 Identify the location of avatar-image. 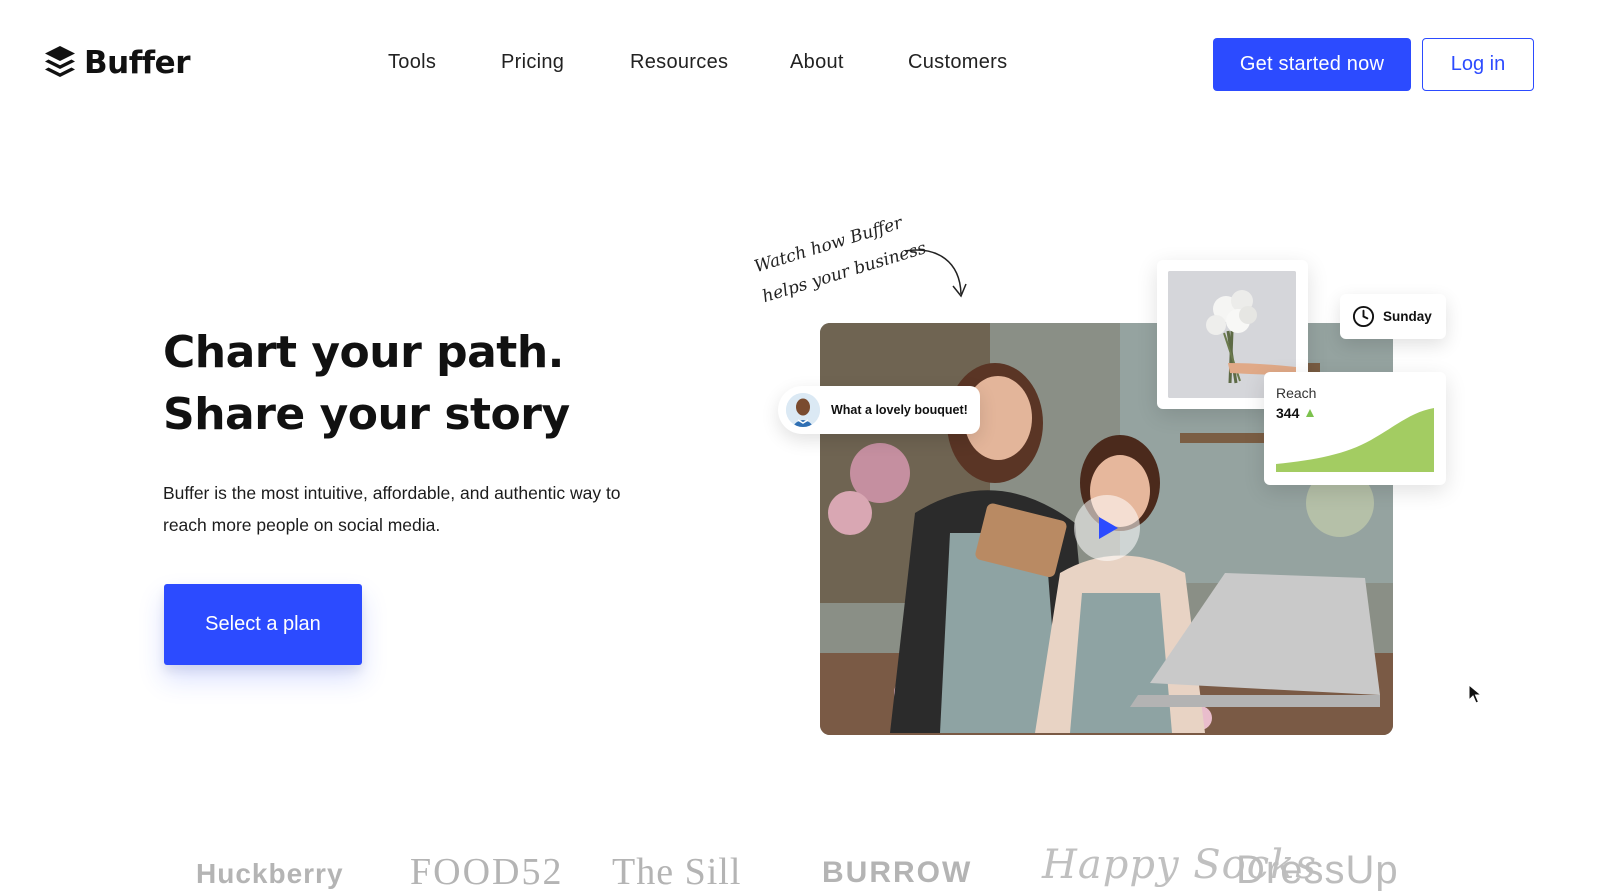
(803, 410).